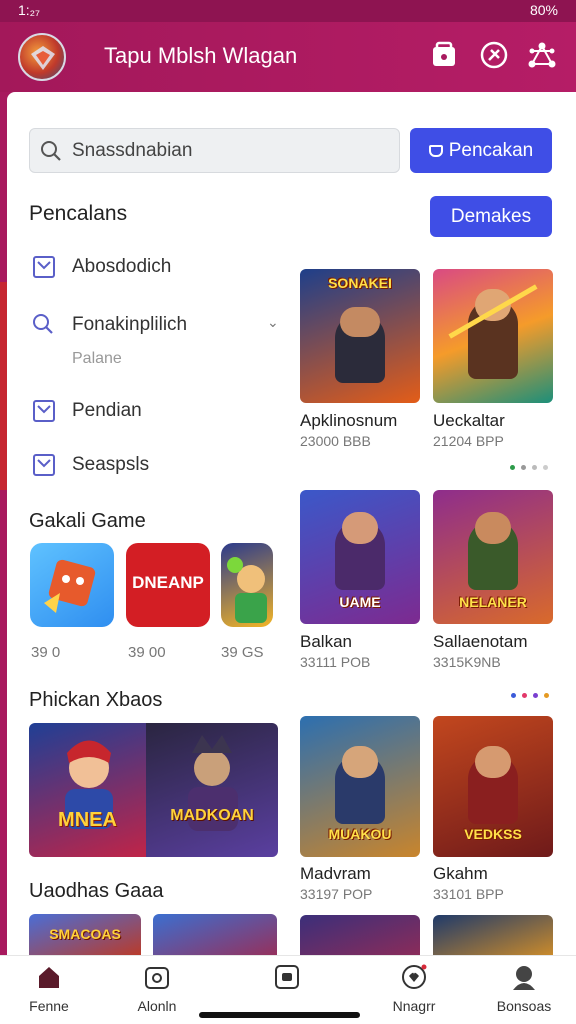  What do you see at coordinates (349, 420) in the screenshot?
I see `card-title: Apklinosnum` at bounding box center [349, 420].